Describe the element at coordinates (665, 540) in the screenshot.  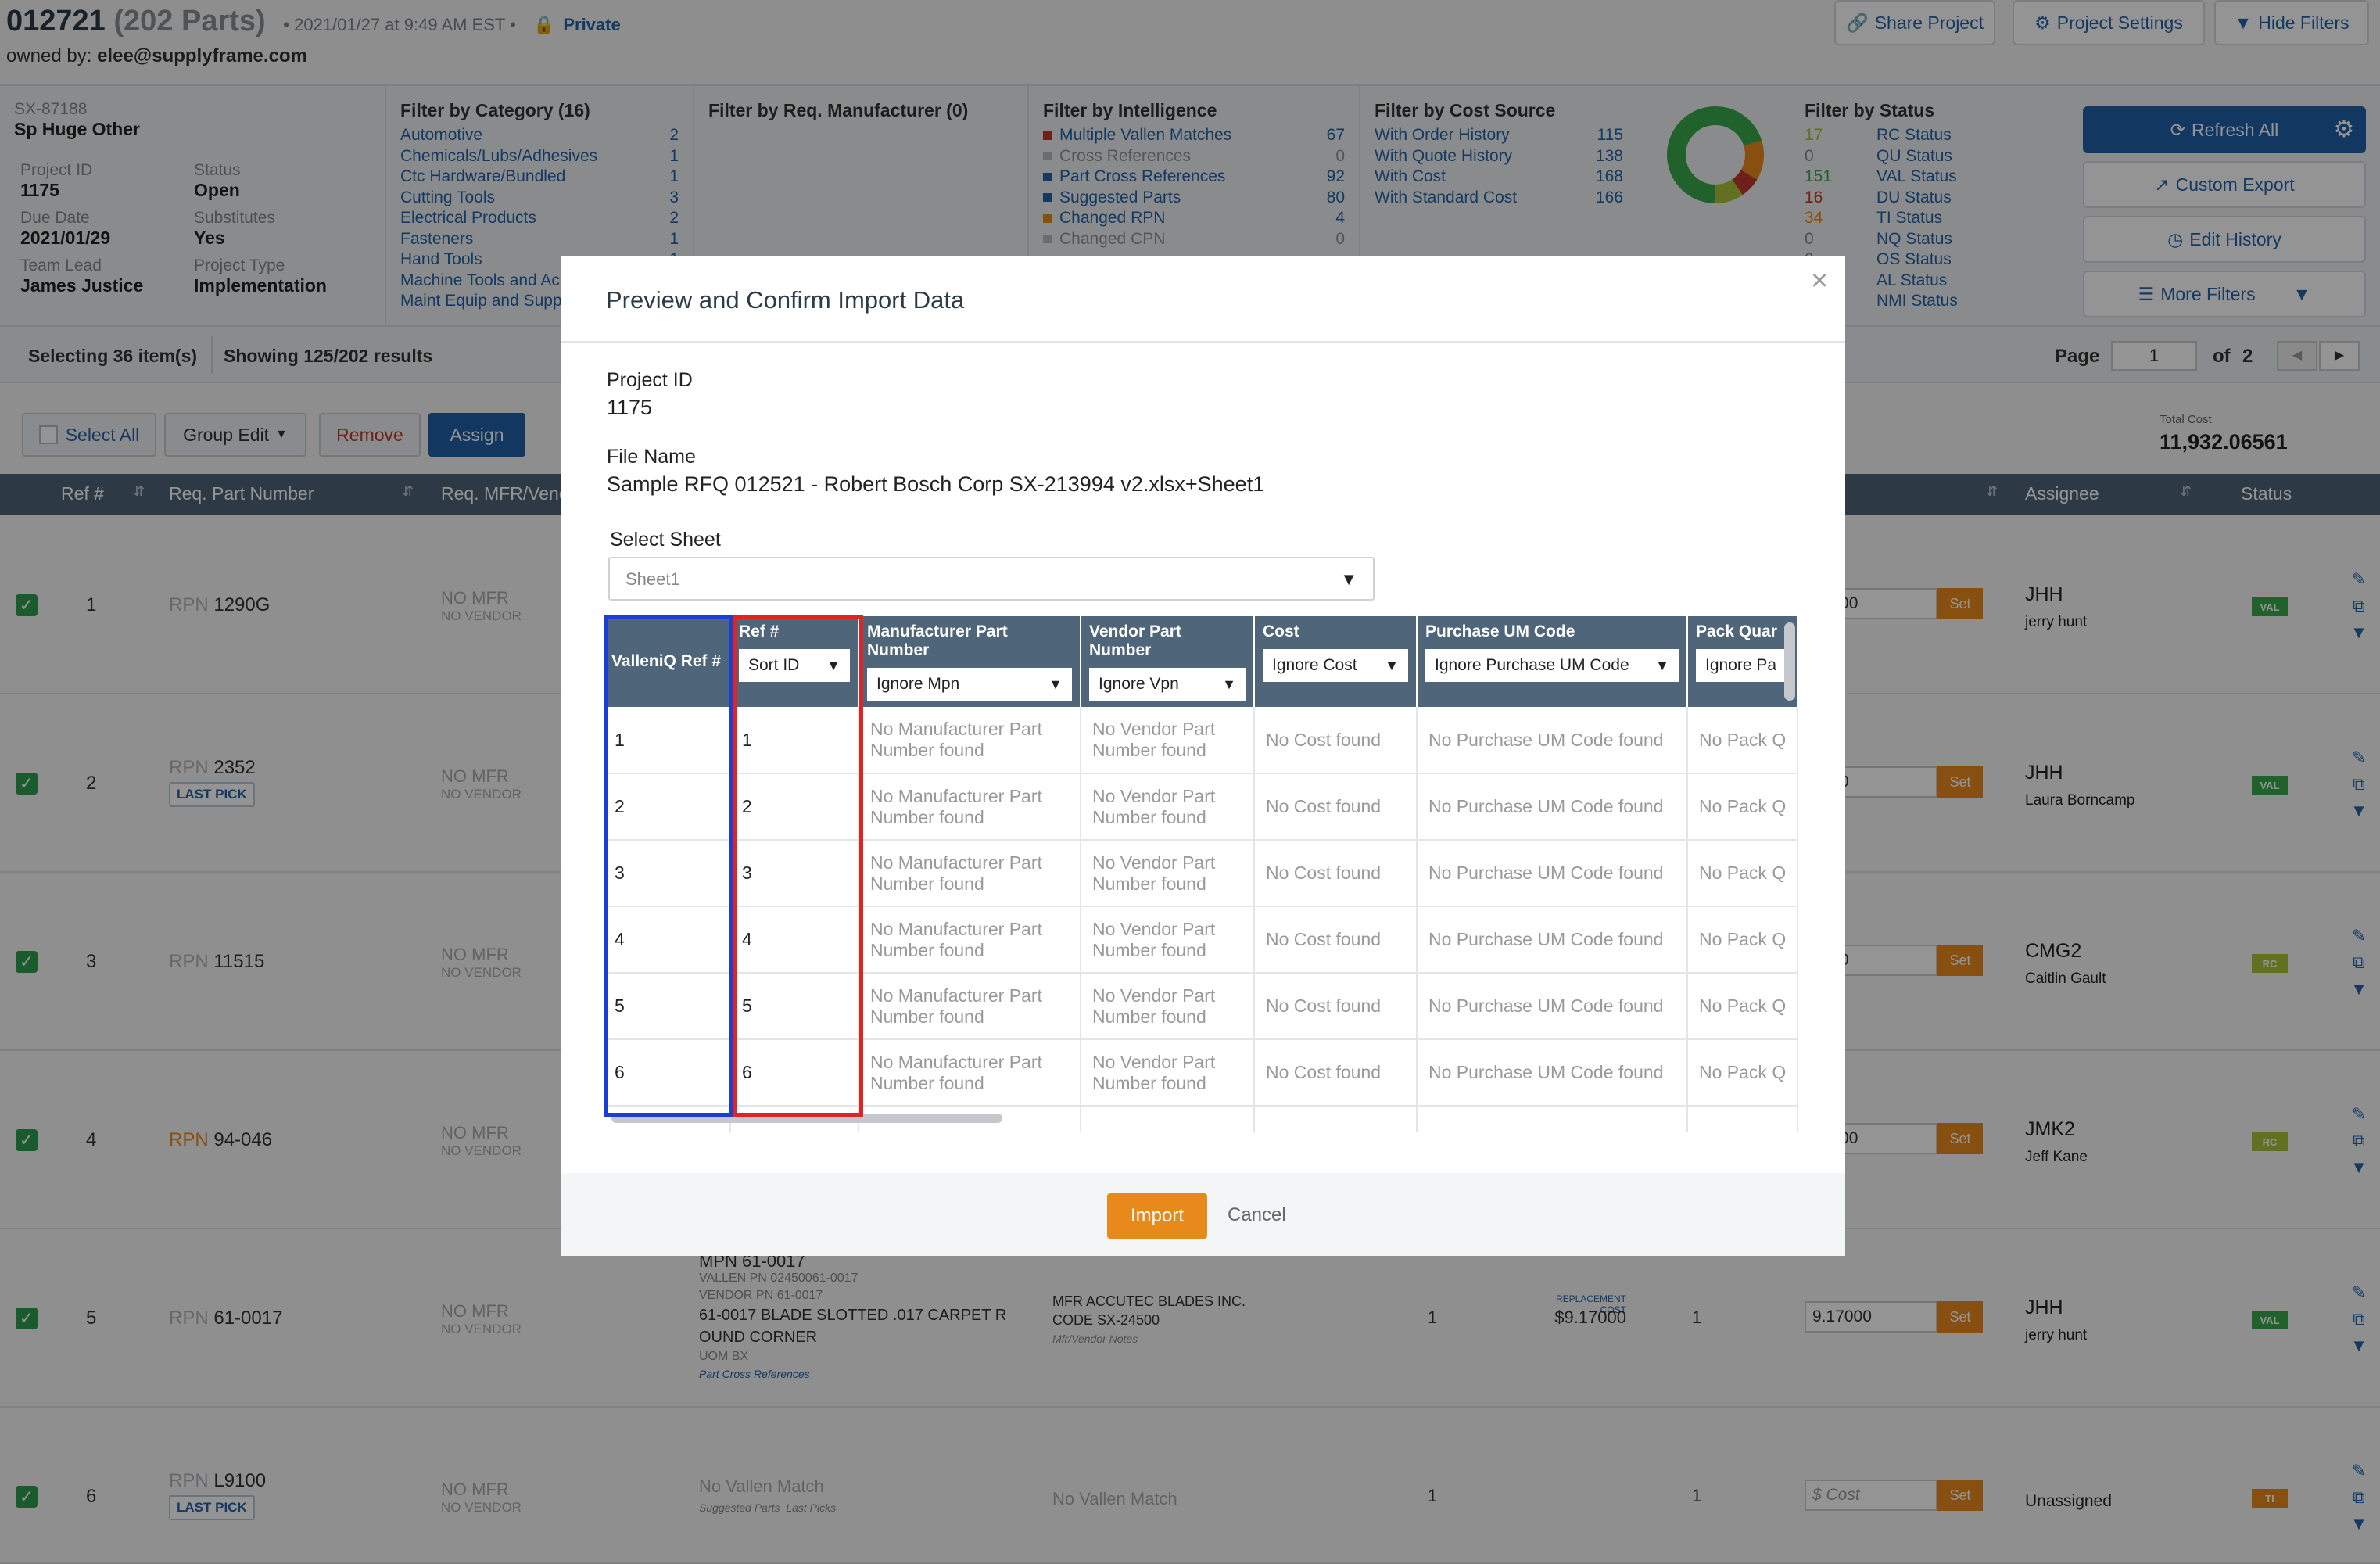
I see `select-sheet-label: Select Sheet` at that location.